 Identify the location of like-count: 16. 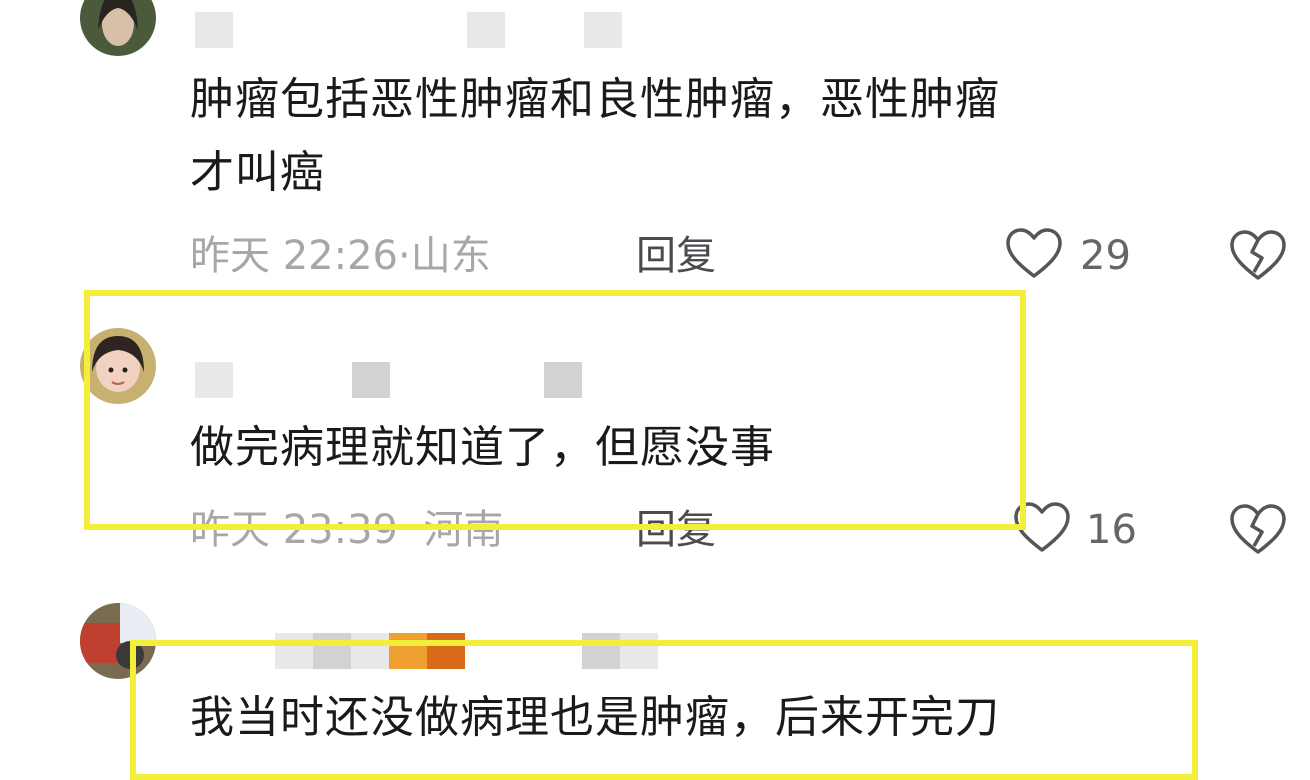
(1111, 530).